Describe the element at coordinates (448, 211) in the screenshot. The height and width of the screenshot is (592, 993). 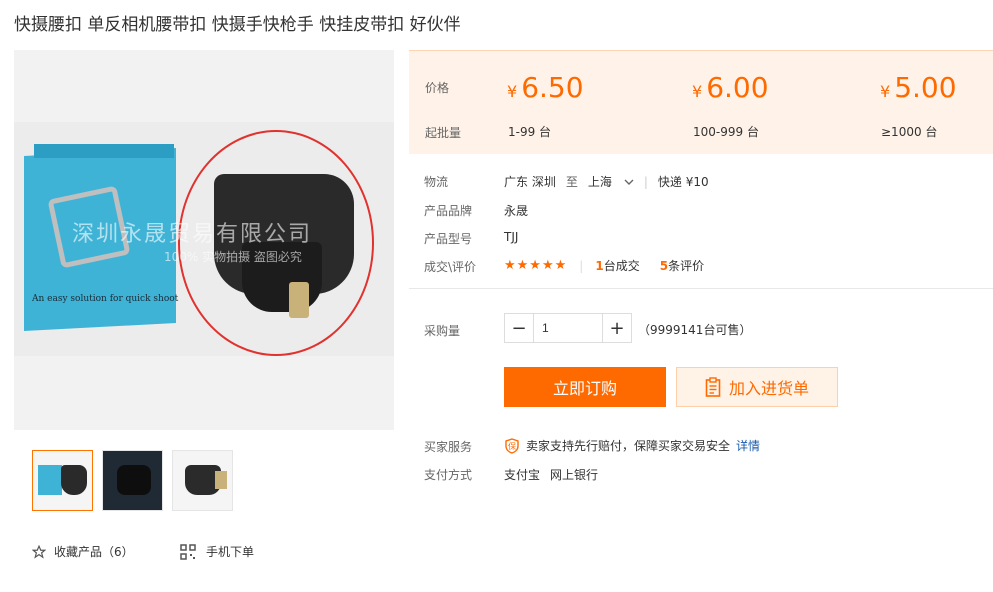
I see `brand-label: 产品品牌` at that location.